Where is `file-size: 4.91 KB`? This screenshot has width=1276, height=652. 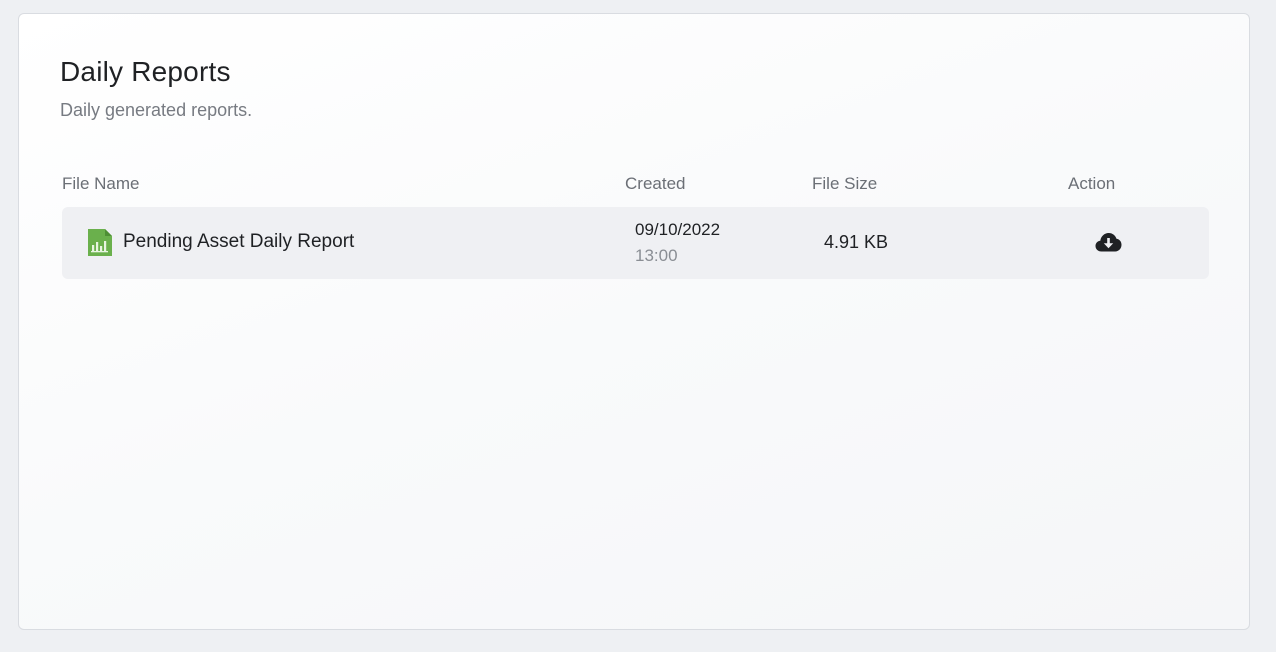
file-size: 4.91 KB is located at coordinates (856, 242).